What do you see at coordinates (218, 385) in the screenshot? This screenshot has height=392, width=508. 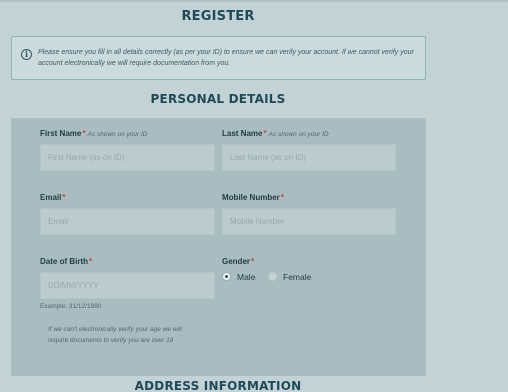 I see `address-information-heading: ADDRESS INFORMATION` at bounding box center [218, 385].